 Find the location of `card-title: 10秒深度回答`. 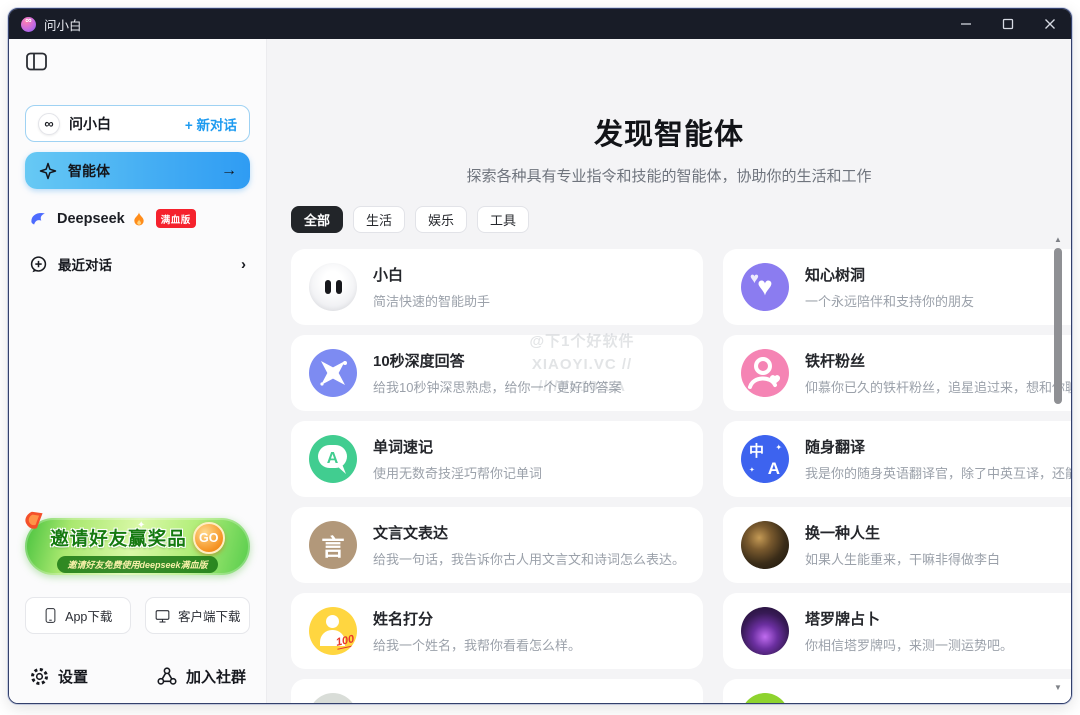

card-title: 10秒深度回答 is located at coordinates (419, 361).